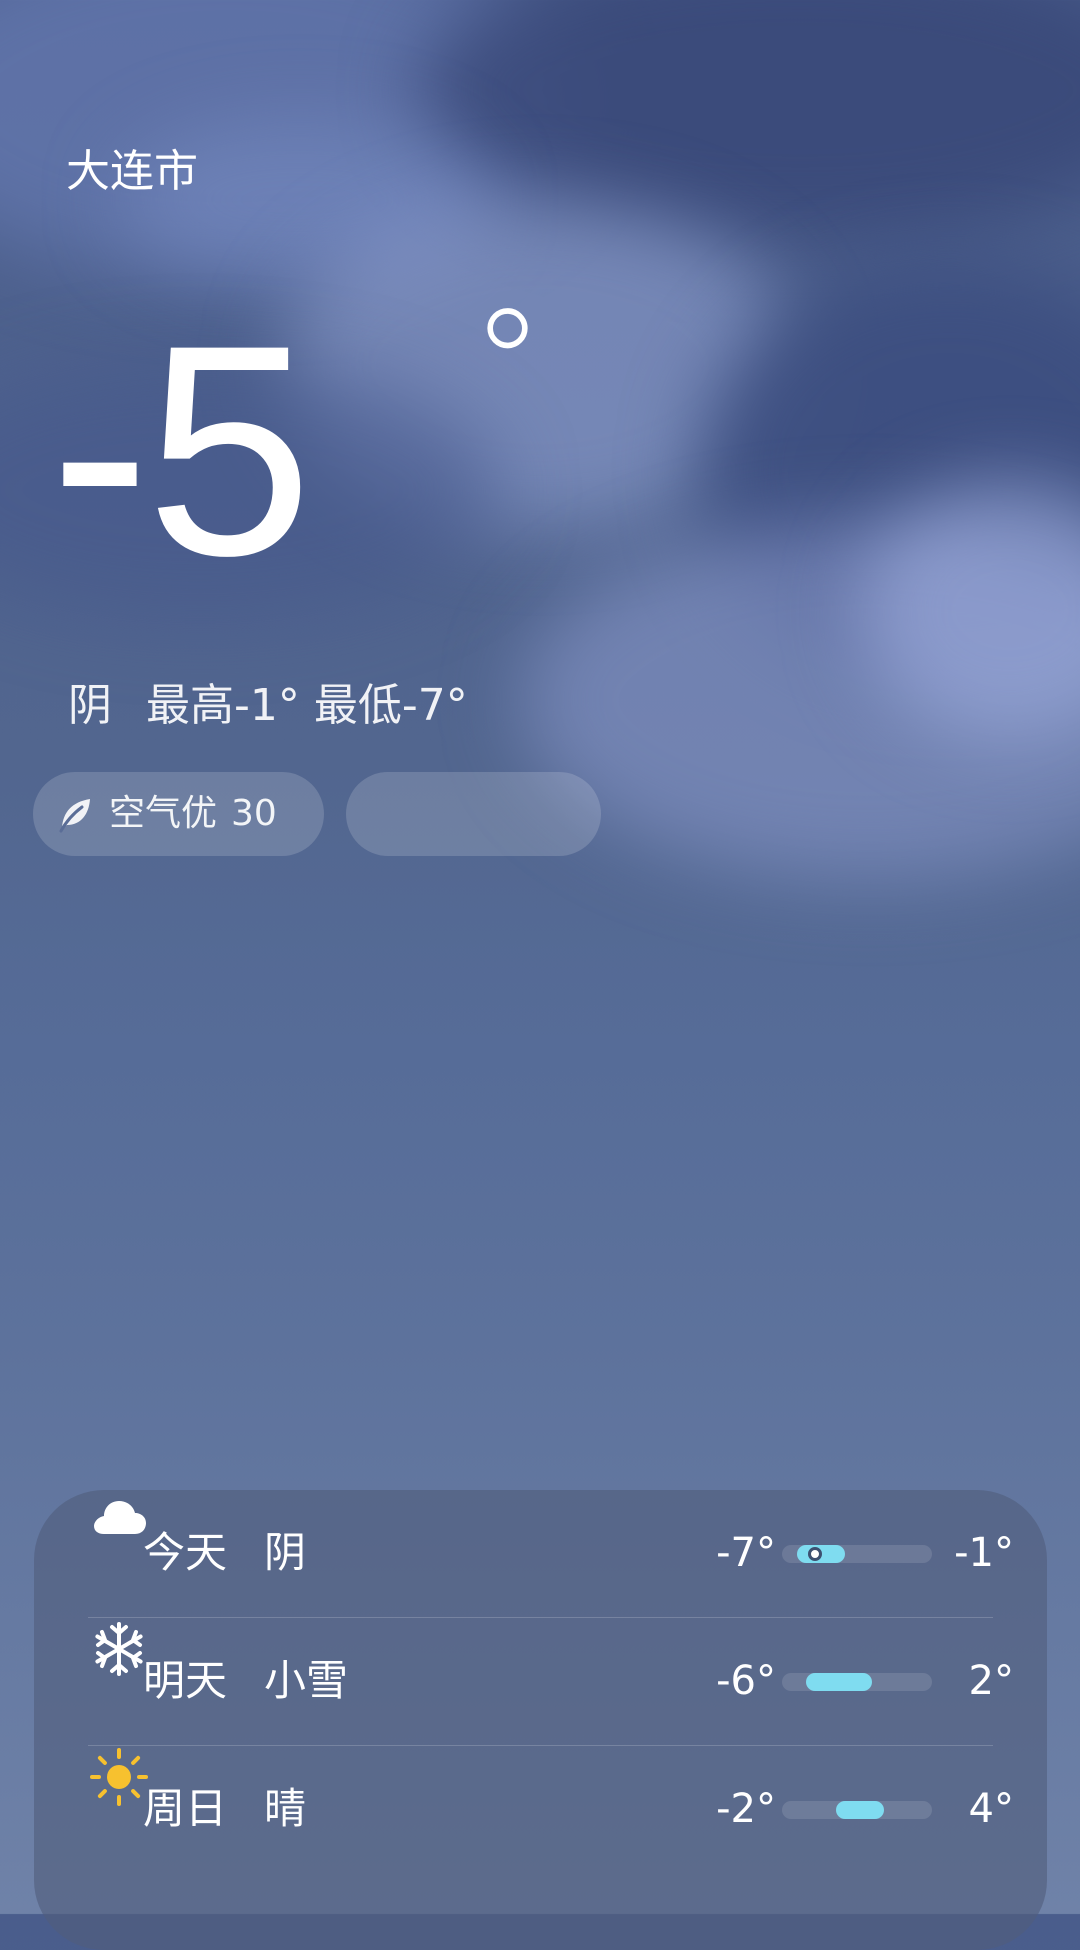 This screenshot has width=1080, height=1950. I want to click on air-quality-value: 30, so click(254, 813).